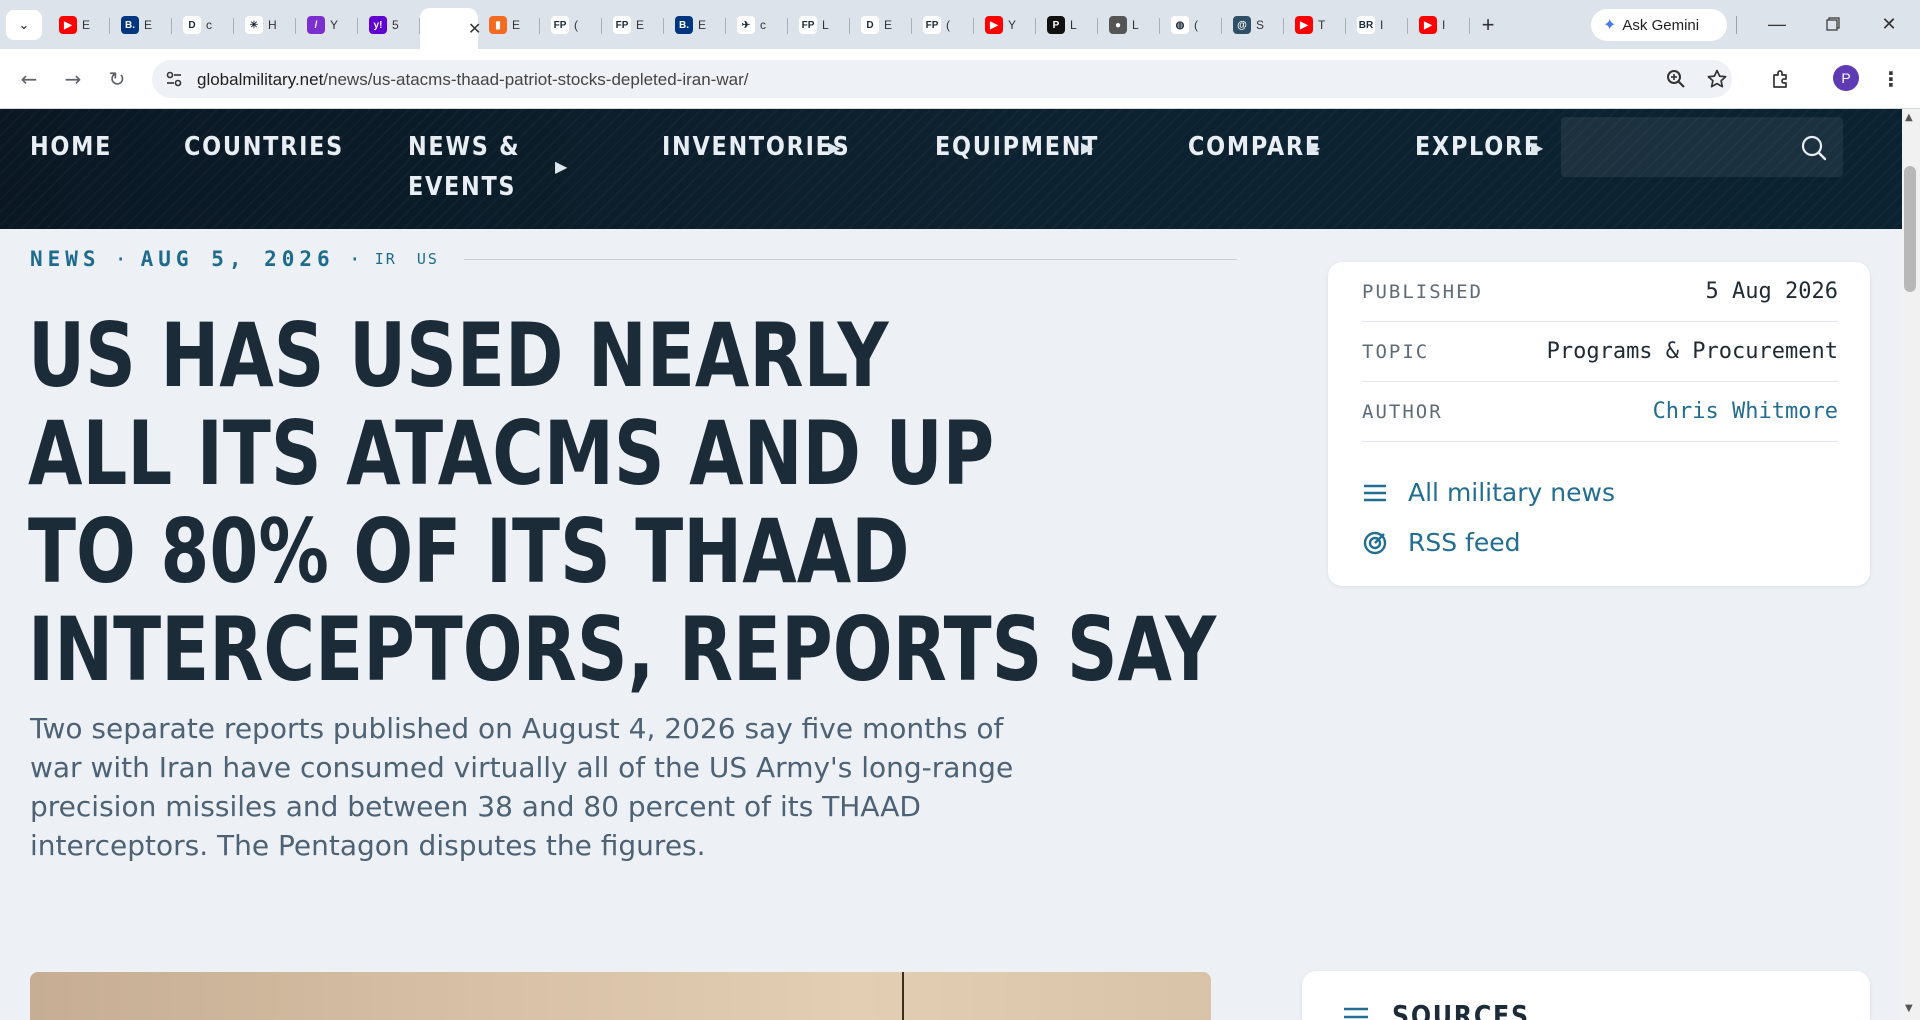 The image size is (1920, 1020). I want to click on reload-icon: ↻, so click(117, 79).